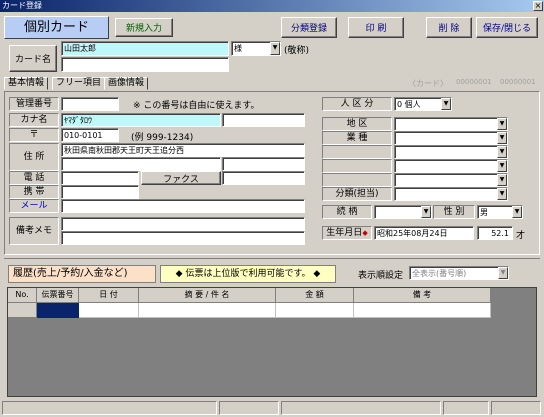  Describe the element at coordinates (521, 236) in the screenshot. I see `age-unit: 才` at that location.